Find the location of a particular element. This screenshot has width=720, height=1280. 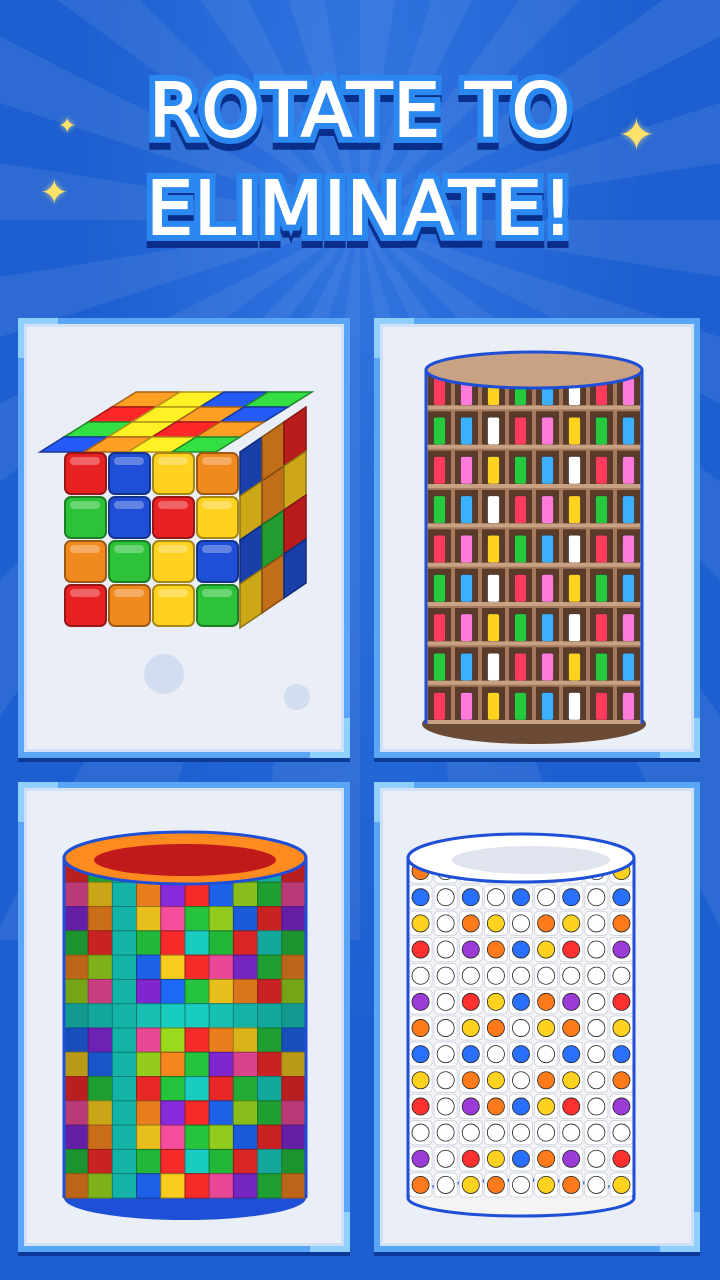

title-line-2: ELIMINATE! ELIMINATE! ELIMINATE! is located at coordinates (360, 213).